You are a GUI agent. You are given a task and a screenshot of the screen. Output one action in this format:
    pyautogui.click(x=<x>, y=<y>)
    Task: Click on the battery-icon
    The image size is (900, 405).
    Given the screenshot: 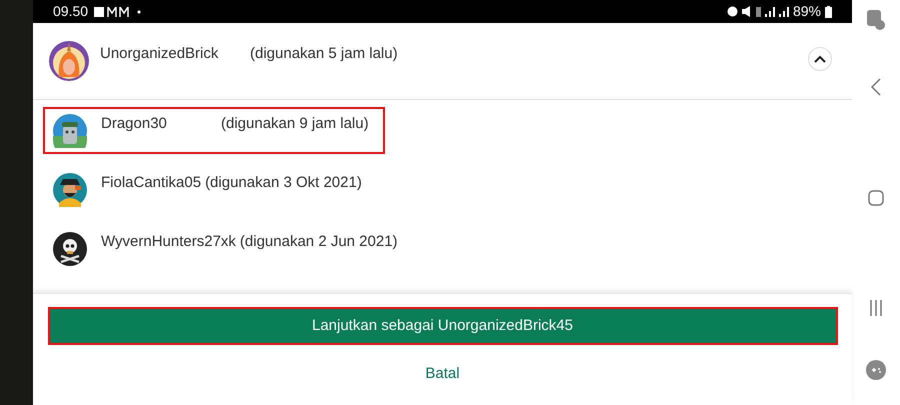 What is the action you would take?
    pyautogui.click(x=828, y=12)
    